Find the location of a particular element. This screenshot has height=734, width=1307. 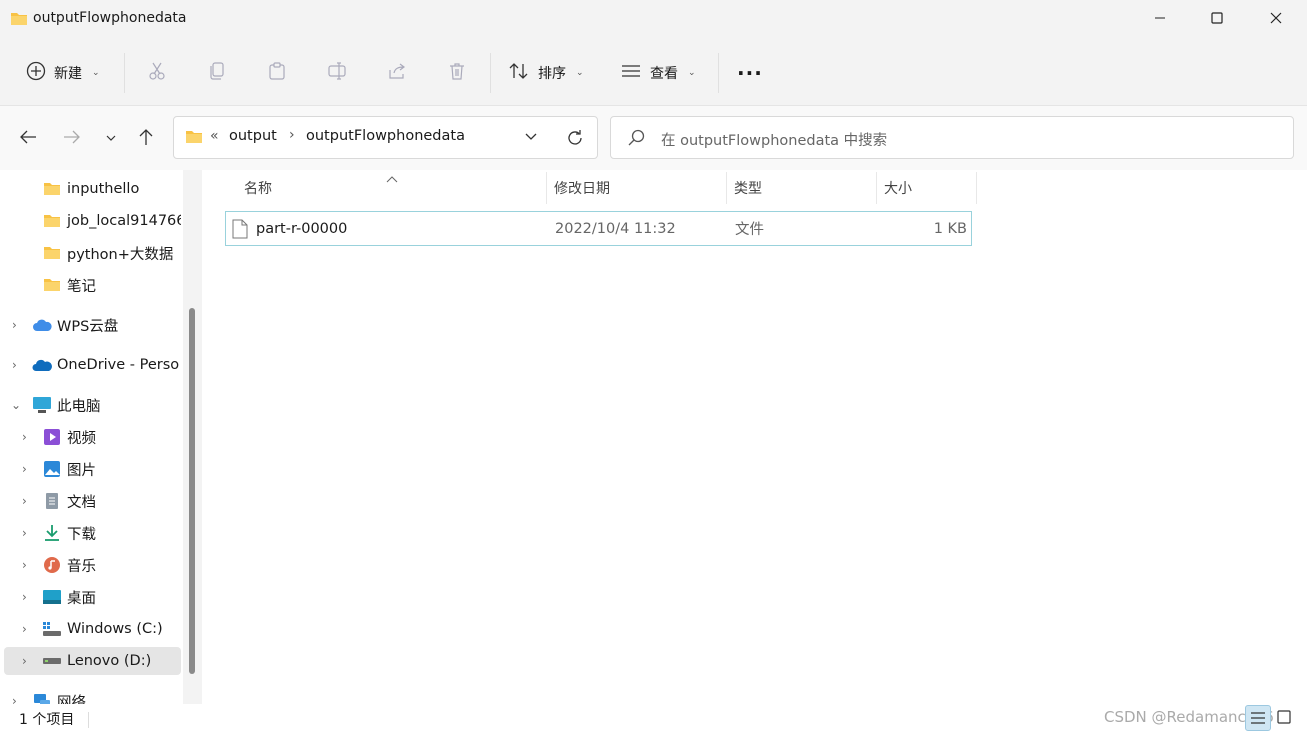

scissors-icon is located at coordinates (157, 73).